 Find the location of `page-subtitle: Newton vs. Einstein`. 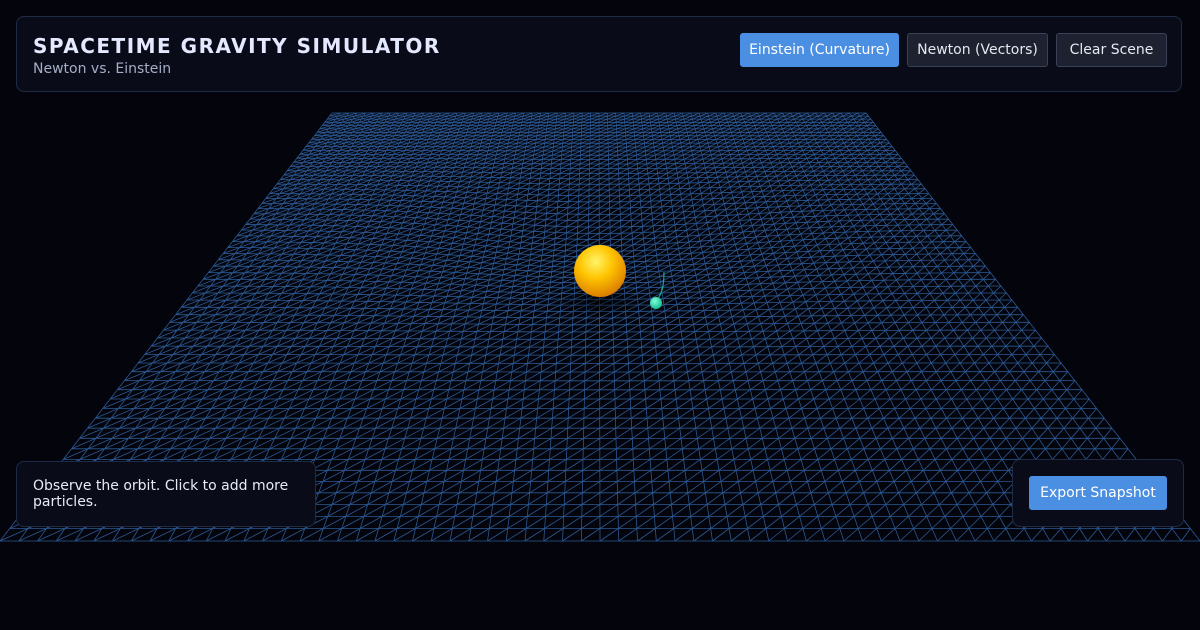

page-subtitle: Newton vs. Einstein is located at coordinates (102, 69).